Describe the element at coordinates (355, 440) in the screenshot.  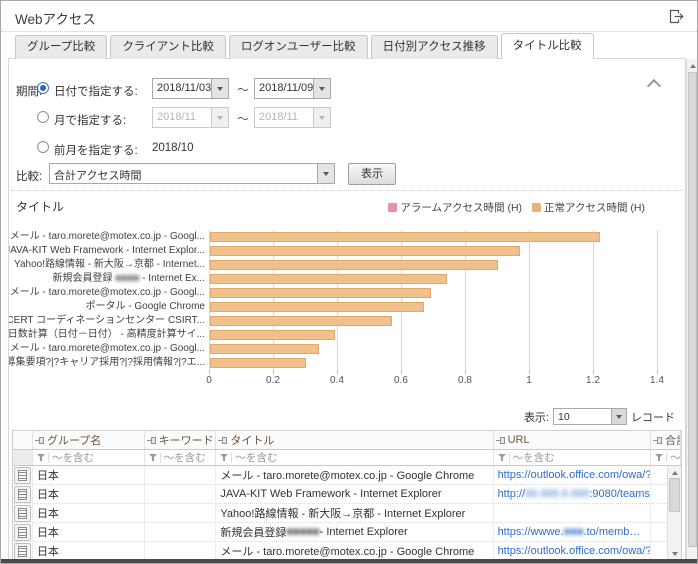
I see `grid-header-3: タイトル` at that location.